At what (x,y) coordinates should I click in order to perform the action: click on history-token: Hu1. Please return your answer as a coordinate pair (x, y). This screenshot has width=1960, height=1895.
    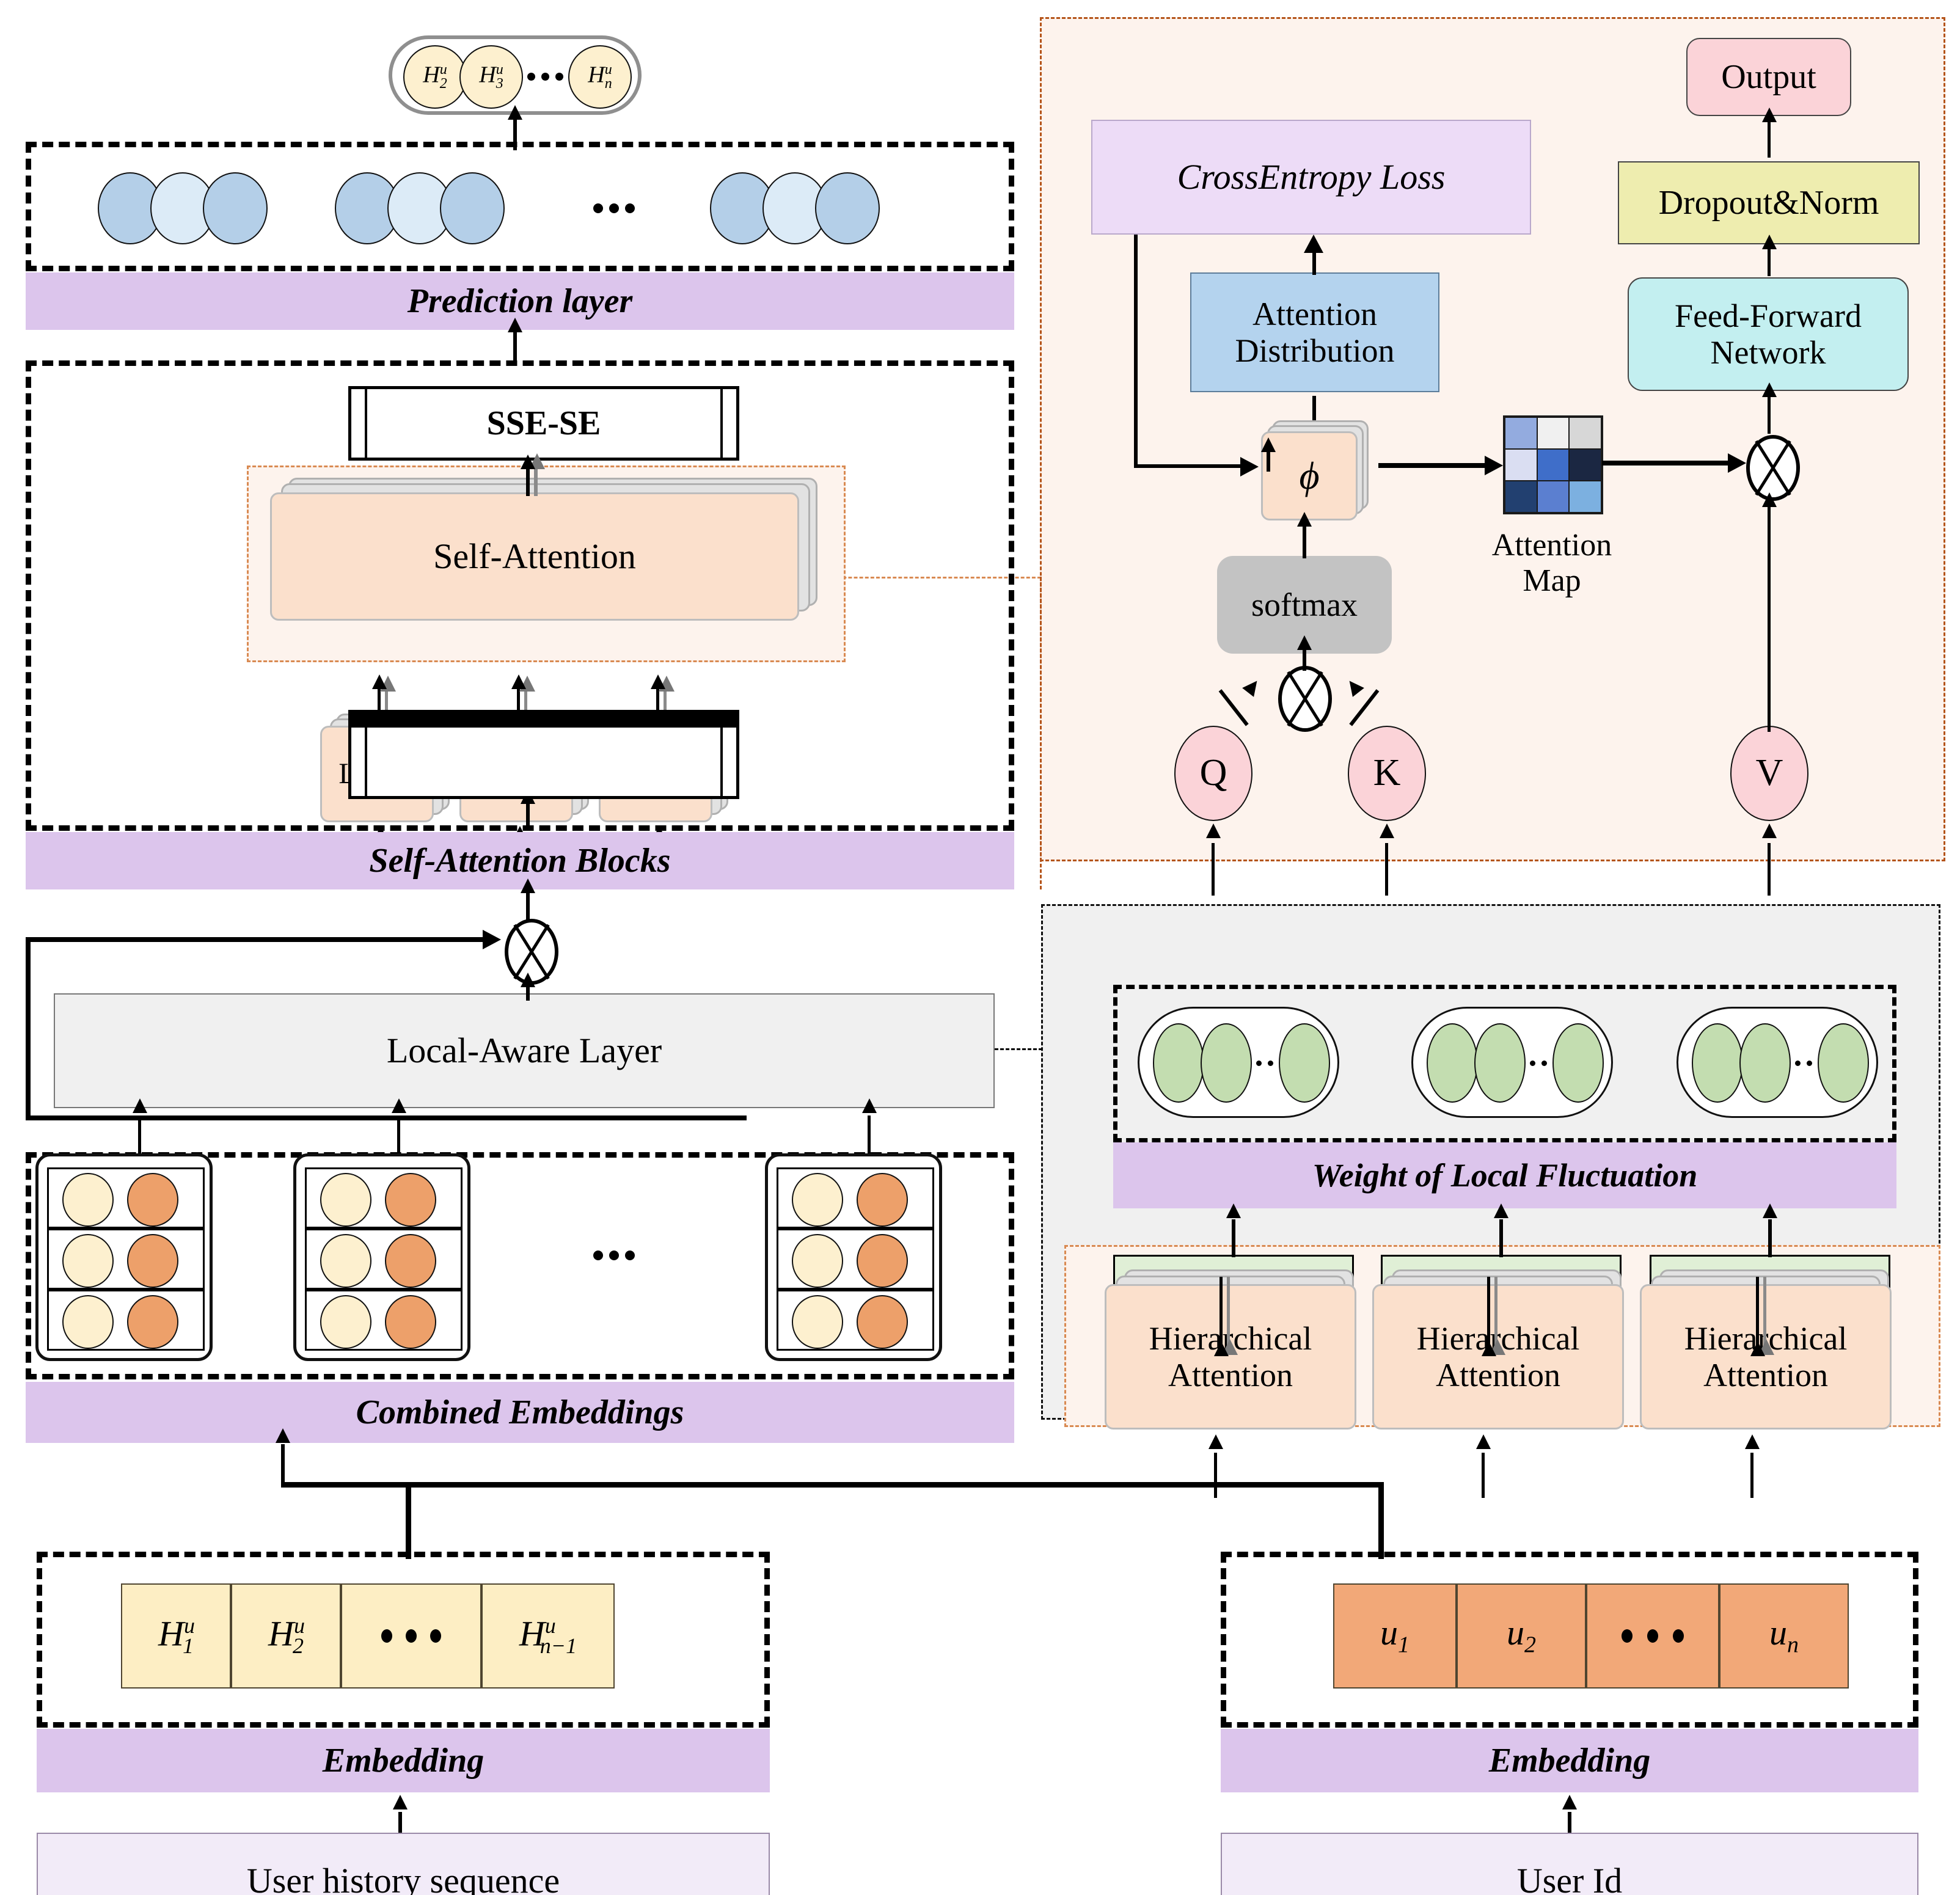
    Looking at the image, I should click on (176, 1636).